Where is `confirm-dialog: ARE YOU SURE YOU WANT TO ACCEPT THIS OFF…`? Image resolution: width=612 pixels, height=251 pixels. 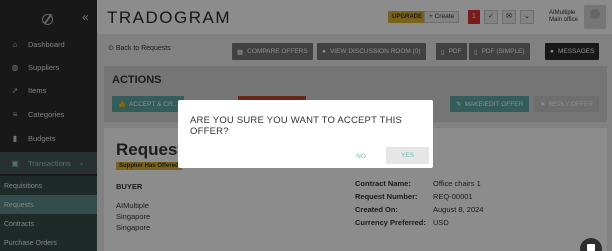 confirm-dialog: ARE YOU SURE YOU WANT TO ACCEPT THIS OFF… is located at coordinates (305, 134).